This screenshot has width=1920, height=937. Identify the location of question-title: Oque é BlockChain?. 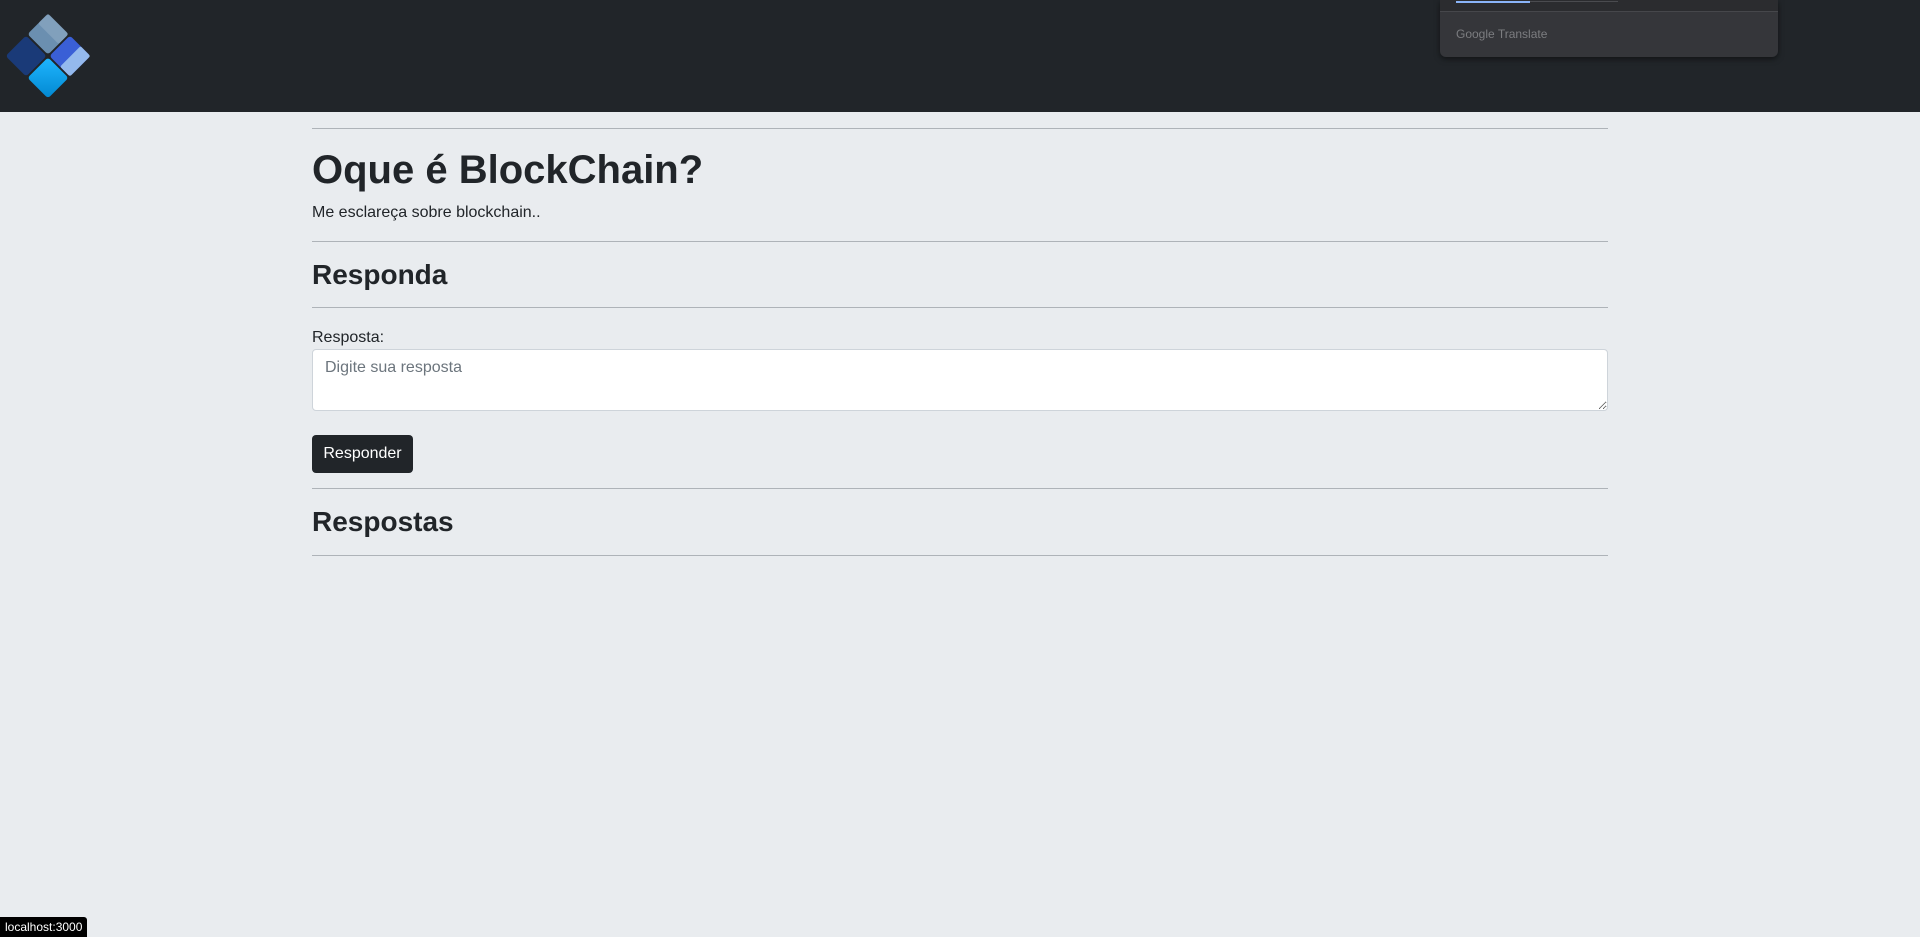
(508, 170).